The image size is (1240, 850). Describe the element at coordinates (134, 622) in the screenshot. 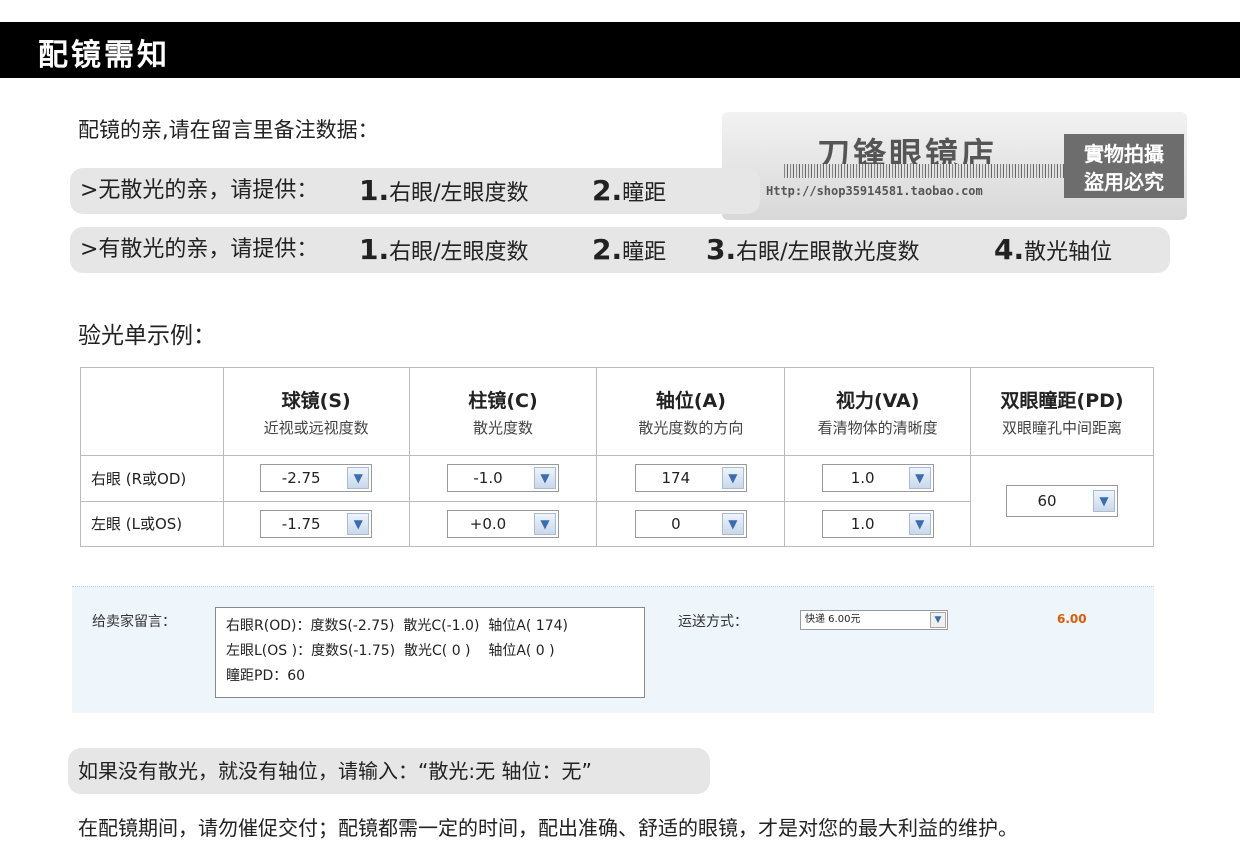

I see `message-label: 给卖家留言：` at that location.